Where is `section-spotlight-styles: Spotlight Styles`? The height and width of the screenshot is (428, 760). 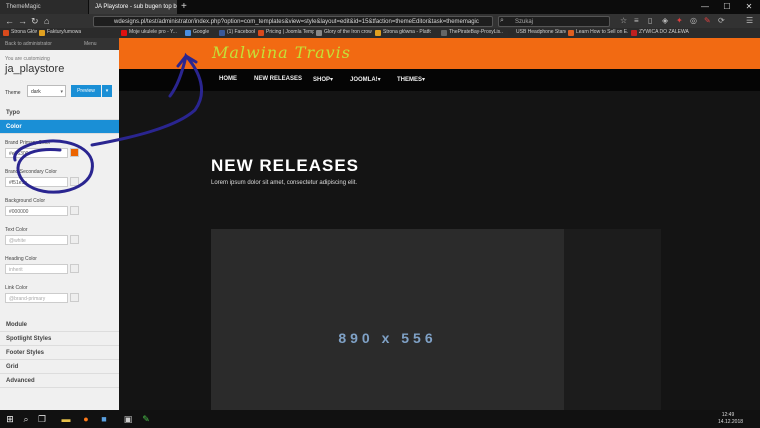
section-spotlight-styles: Spotlight Styles is located at coordinates (59, 339).